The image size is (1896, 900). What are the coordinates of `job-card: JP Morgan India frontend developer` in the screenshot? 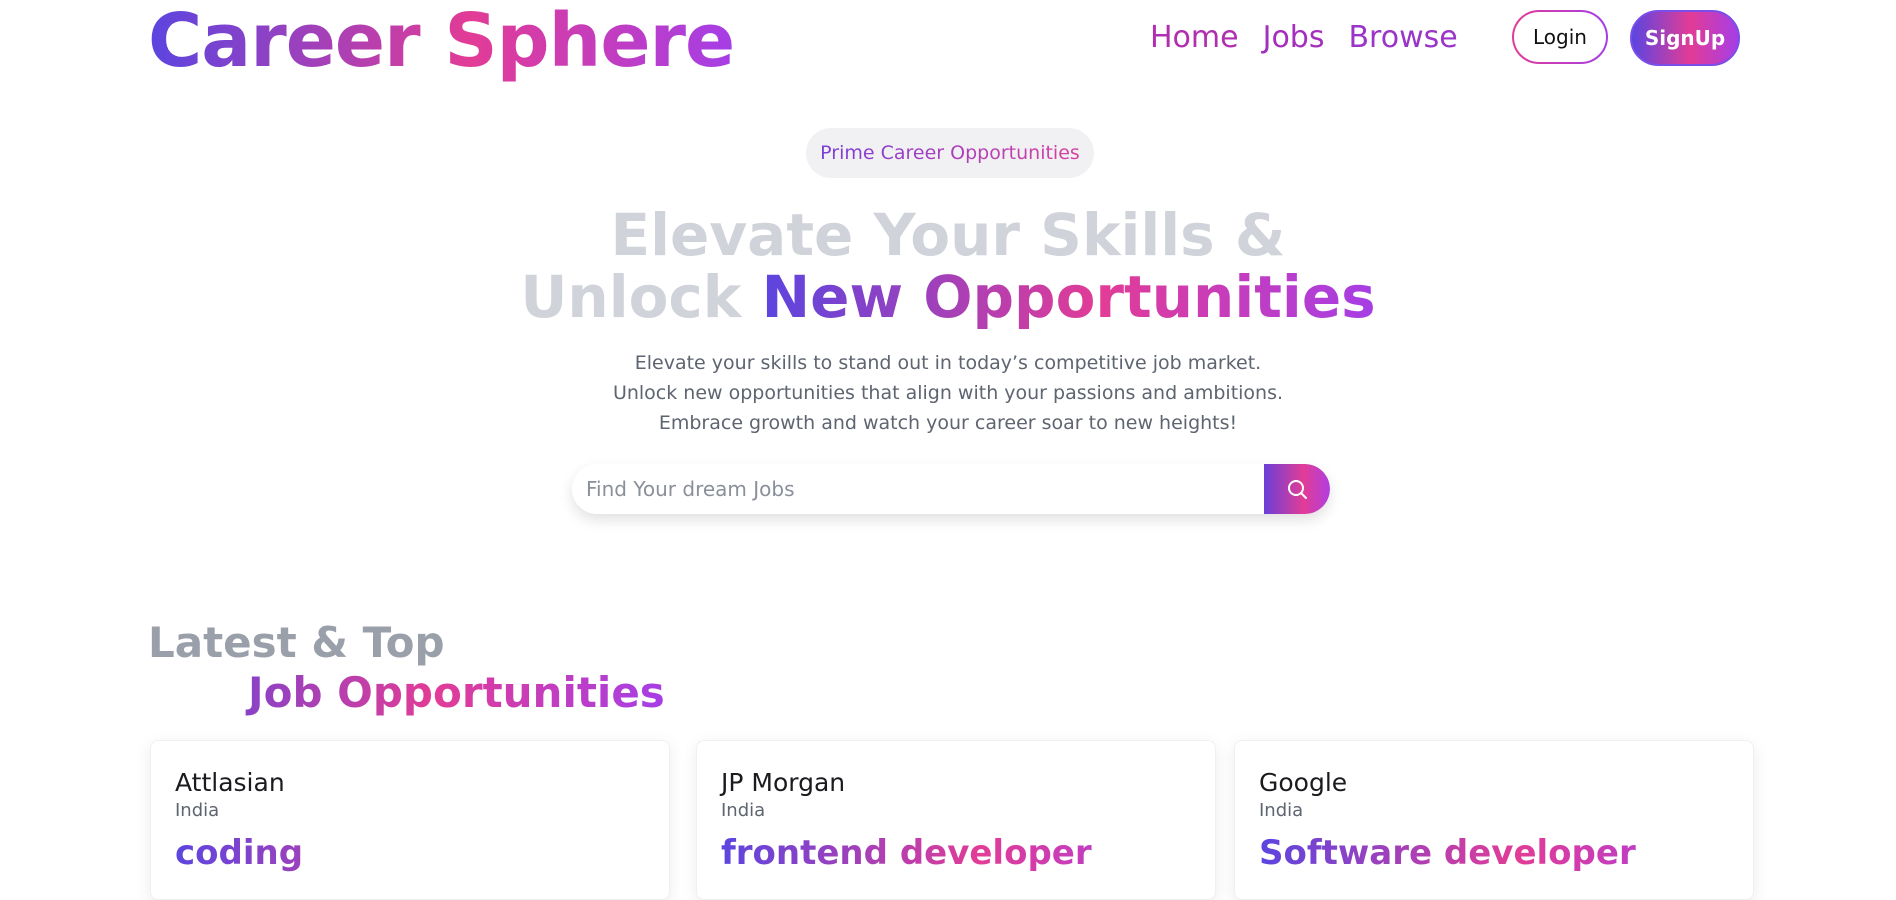 It's located at (956, 820).